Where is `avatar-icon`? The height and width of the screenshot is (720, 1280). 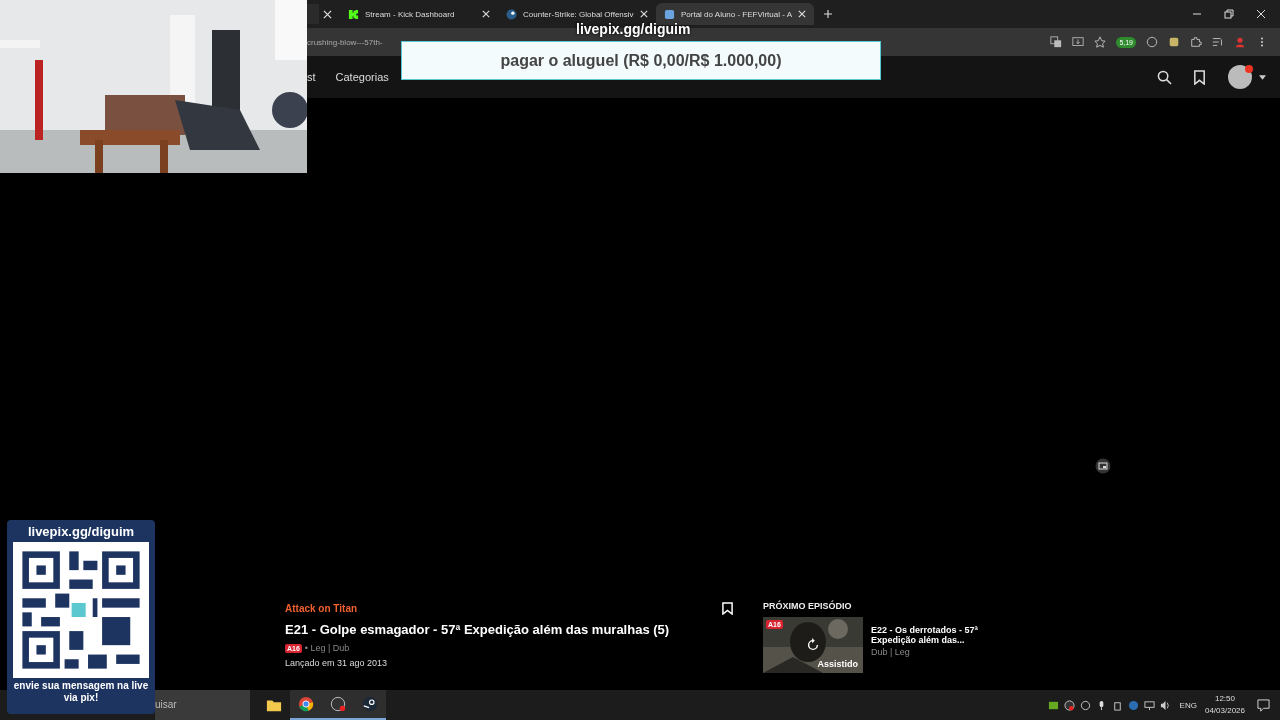 avatar-icon is located at coordinates (1240, 77).